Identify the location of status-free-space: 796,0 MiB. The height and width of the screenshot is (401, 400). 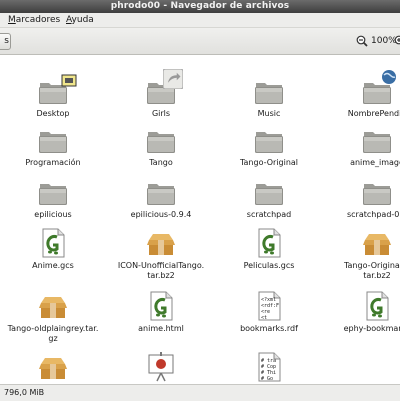
(24, 392).